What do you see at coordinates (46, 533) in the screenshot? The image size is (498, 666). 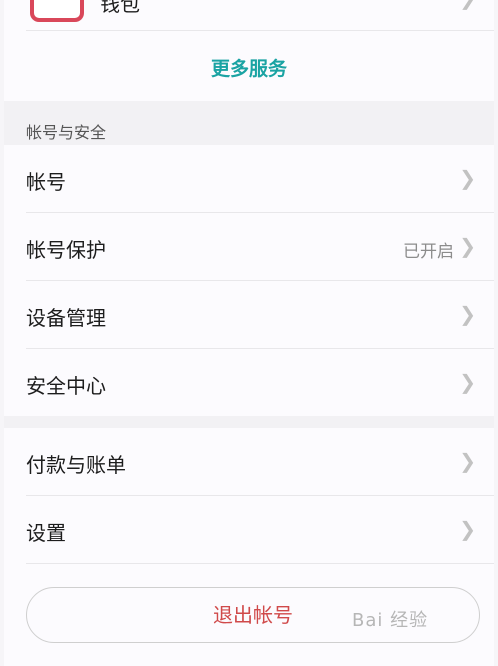 I see `menu-item-label: 设置` at bounding box center [46, 533].